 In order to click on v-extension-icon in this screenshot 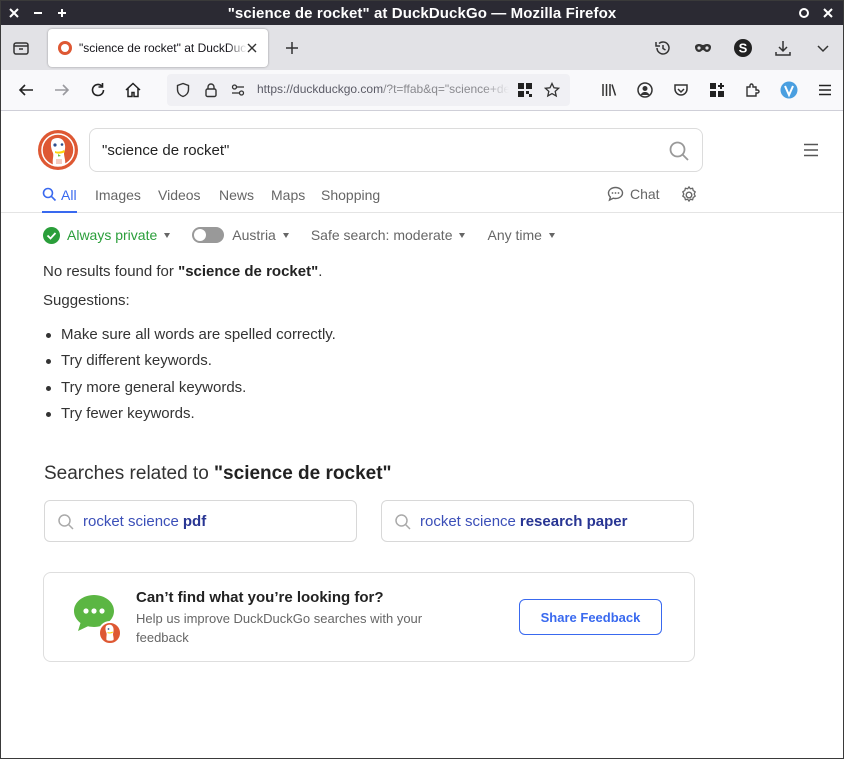, I will do `click(789, 90)`.